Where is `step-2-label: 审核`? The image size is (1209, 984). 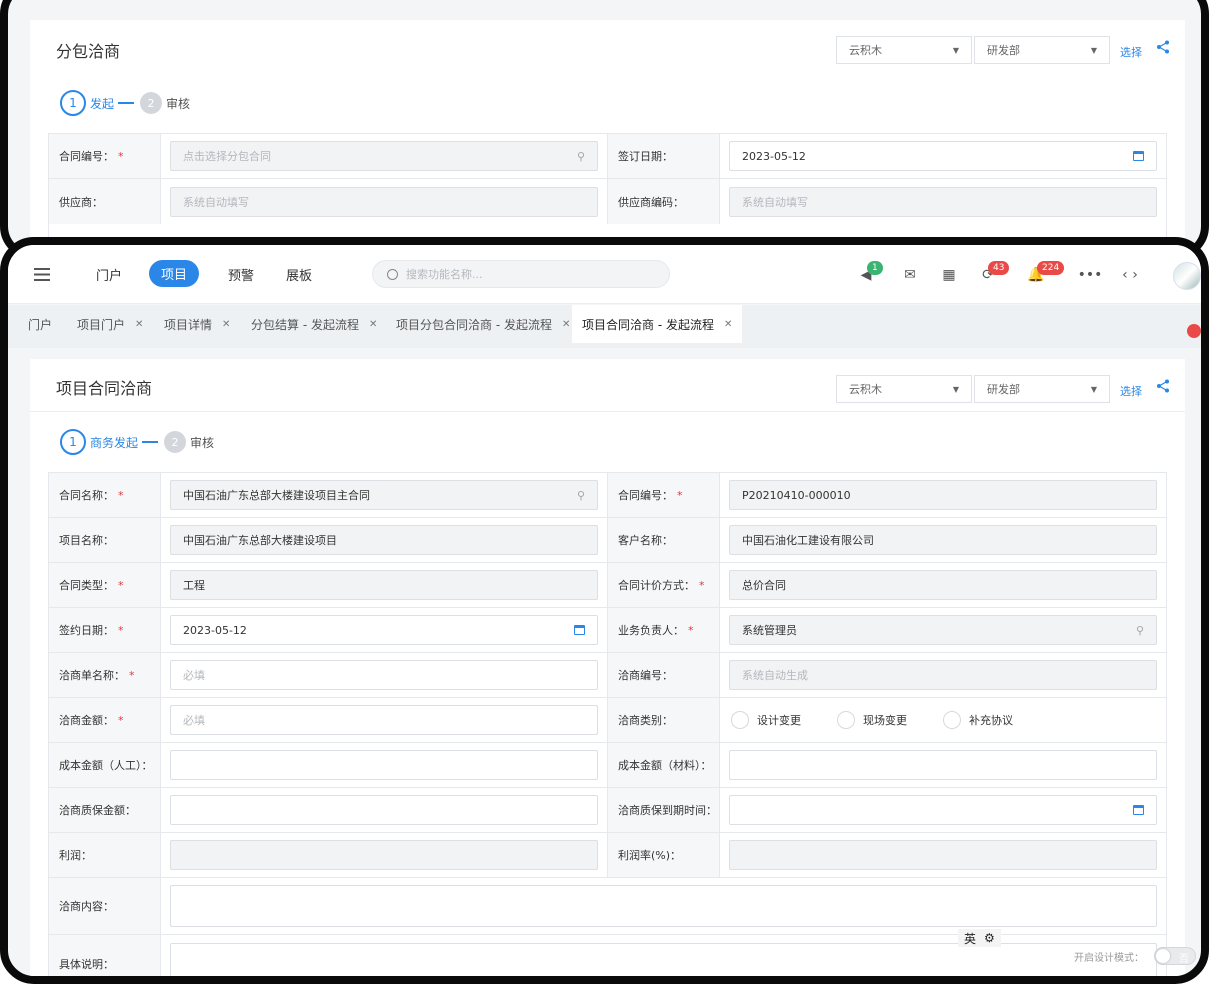 step-2-label: 审核 is located at coordinates (202, 442).